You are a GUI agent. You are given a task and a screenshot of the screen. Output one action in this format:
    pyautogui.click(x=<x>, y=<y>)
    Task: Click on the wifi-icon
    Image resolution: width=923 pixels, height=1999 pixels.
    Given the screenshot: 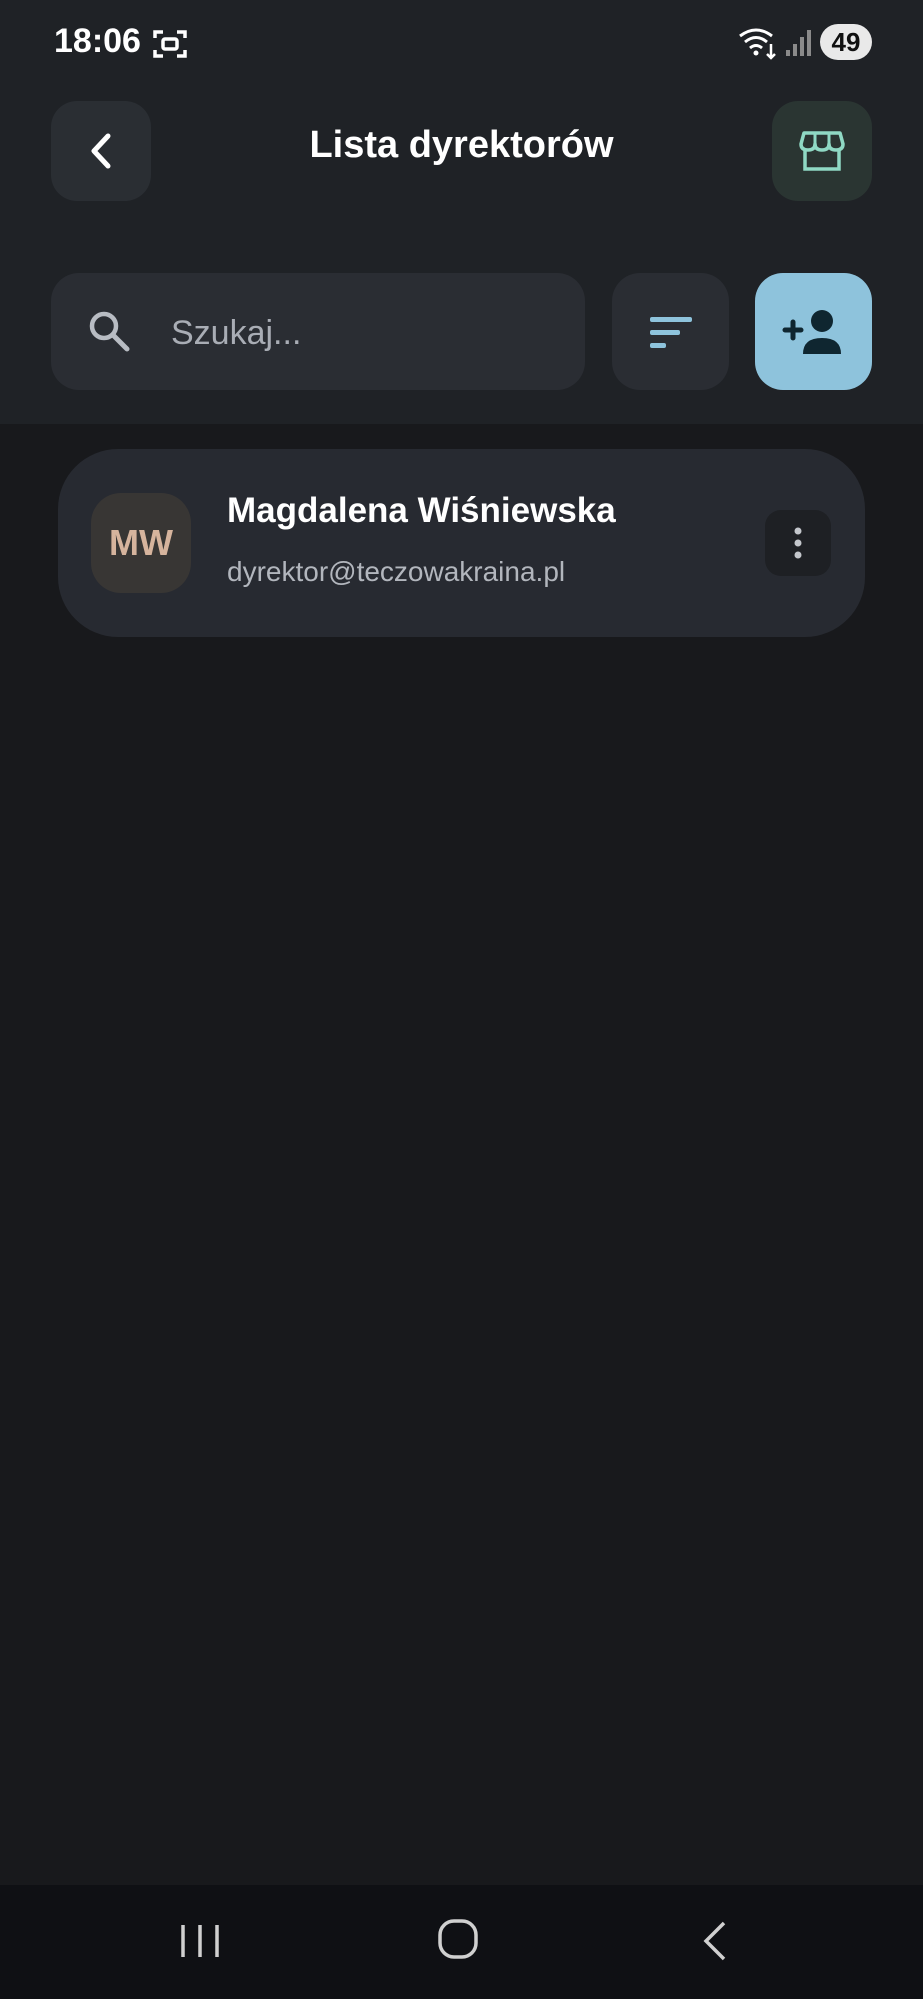 What is the action you would take?
    pyautogui.click(x=757, y=44)
    